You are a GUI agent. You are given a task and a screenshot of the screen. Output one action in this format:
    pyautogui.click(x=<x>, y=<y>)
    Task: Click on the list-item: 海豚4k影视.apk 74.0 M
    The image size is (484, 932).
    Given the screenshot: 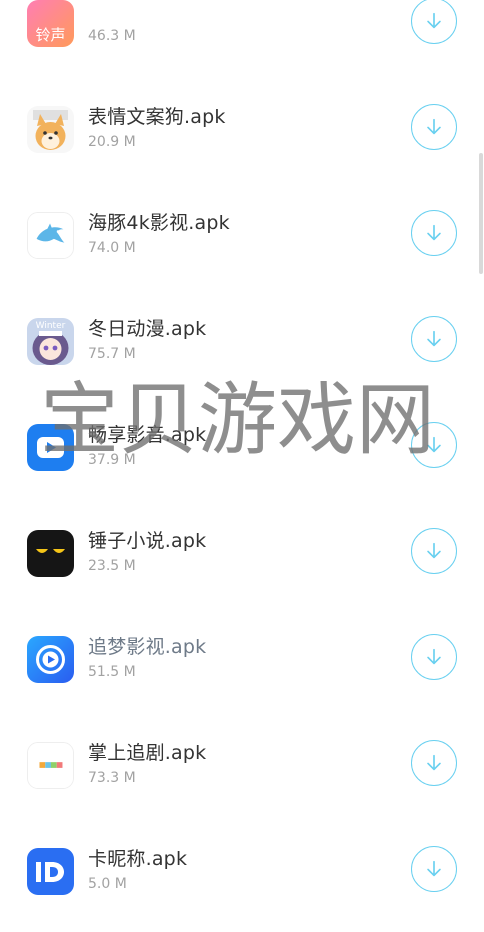 What is the action you would take?
    pyautogui.click(x=242, y=243)
    